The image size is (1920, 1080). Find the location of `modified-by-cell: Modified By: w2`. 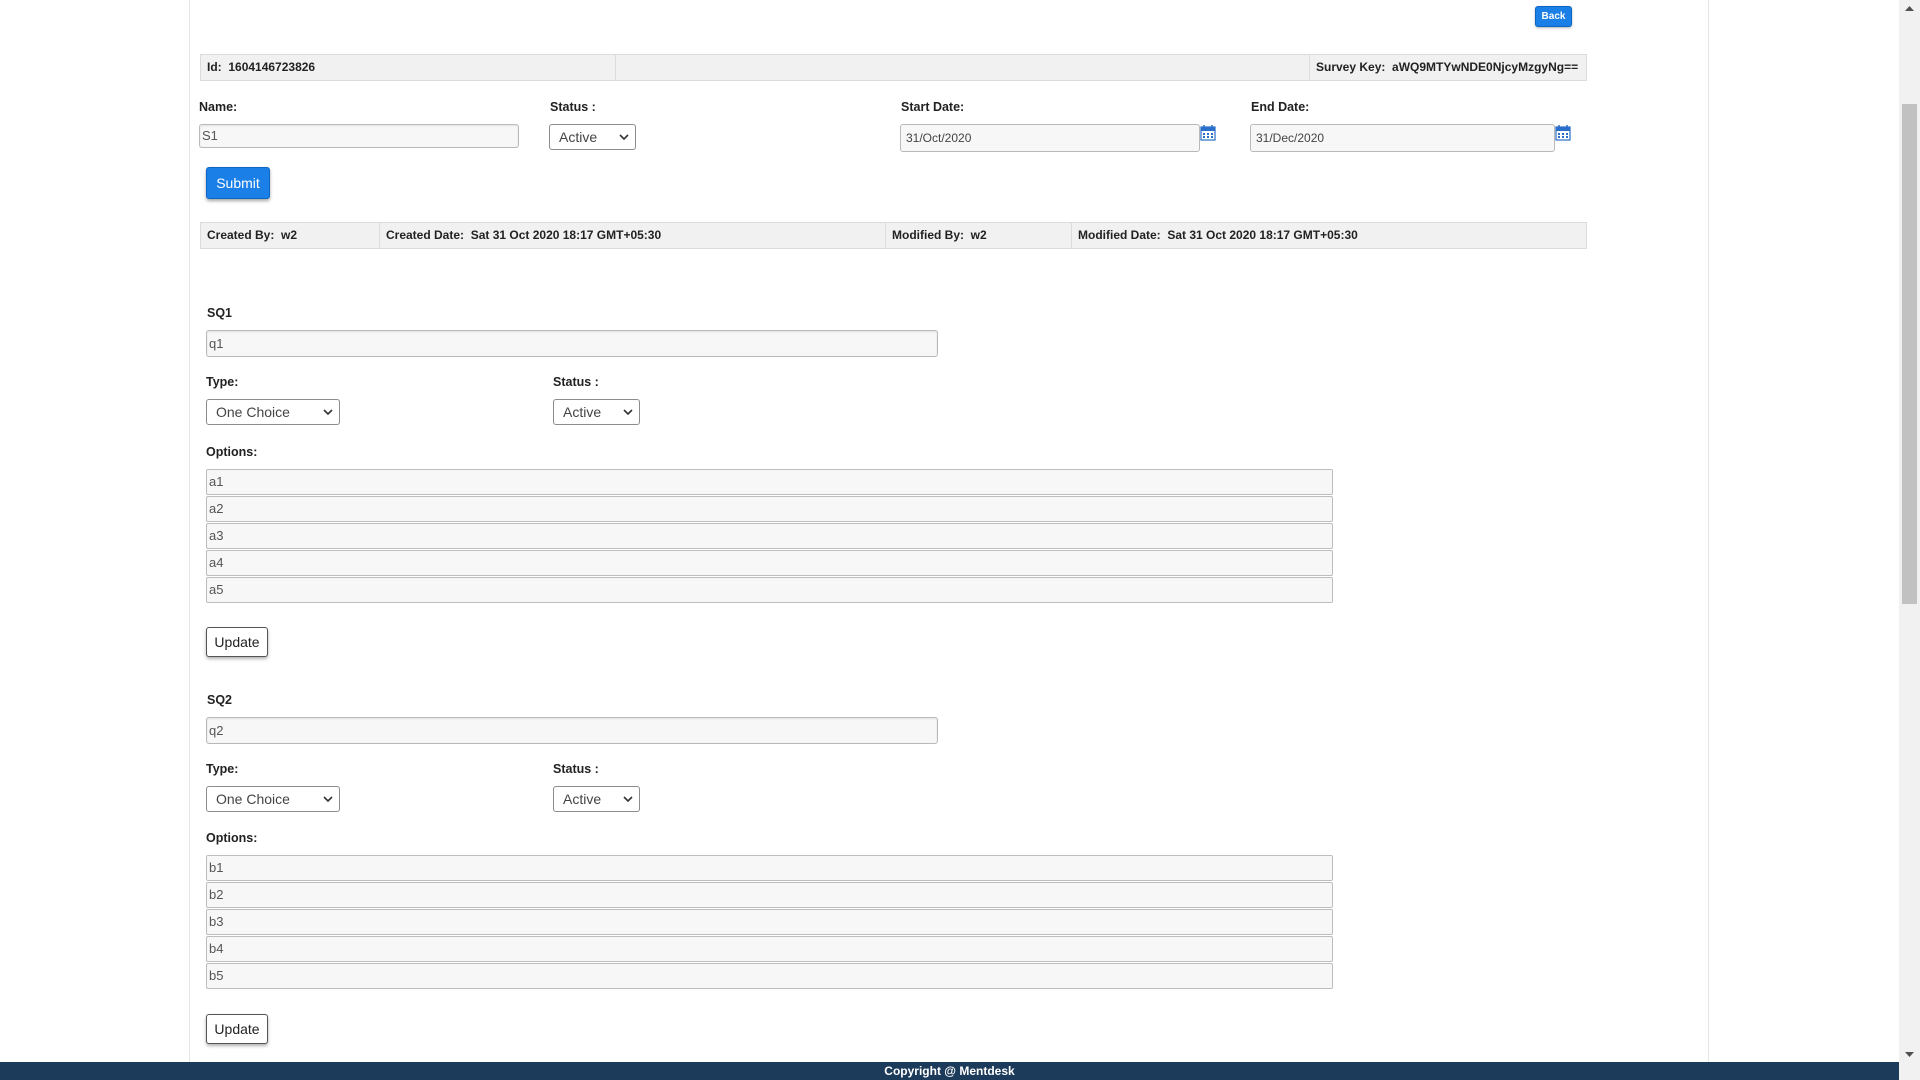

modified-by-cell: Modified By: w2 is located at coordinates (979, 235).